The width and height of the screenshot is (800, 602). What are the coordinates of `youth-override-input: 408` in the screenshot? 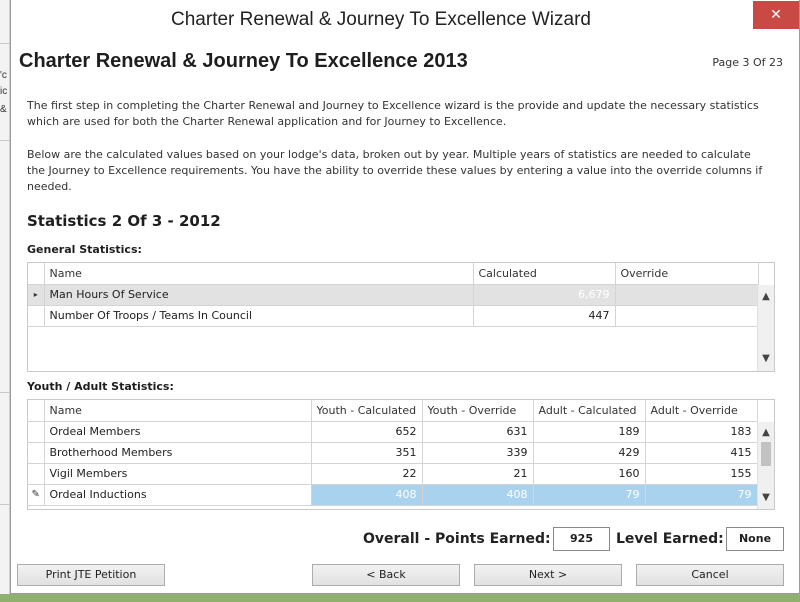 It's located at (478, 495).